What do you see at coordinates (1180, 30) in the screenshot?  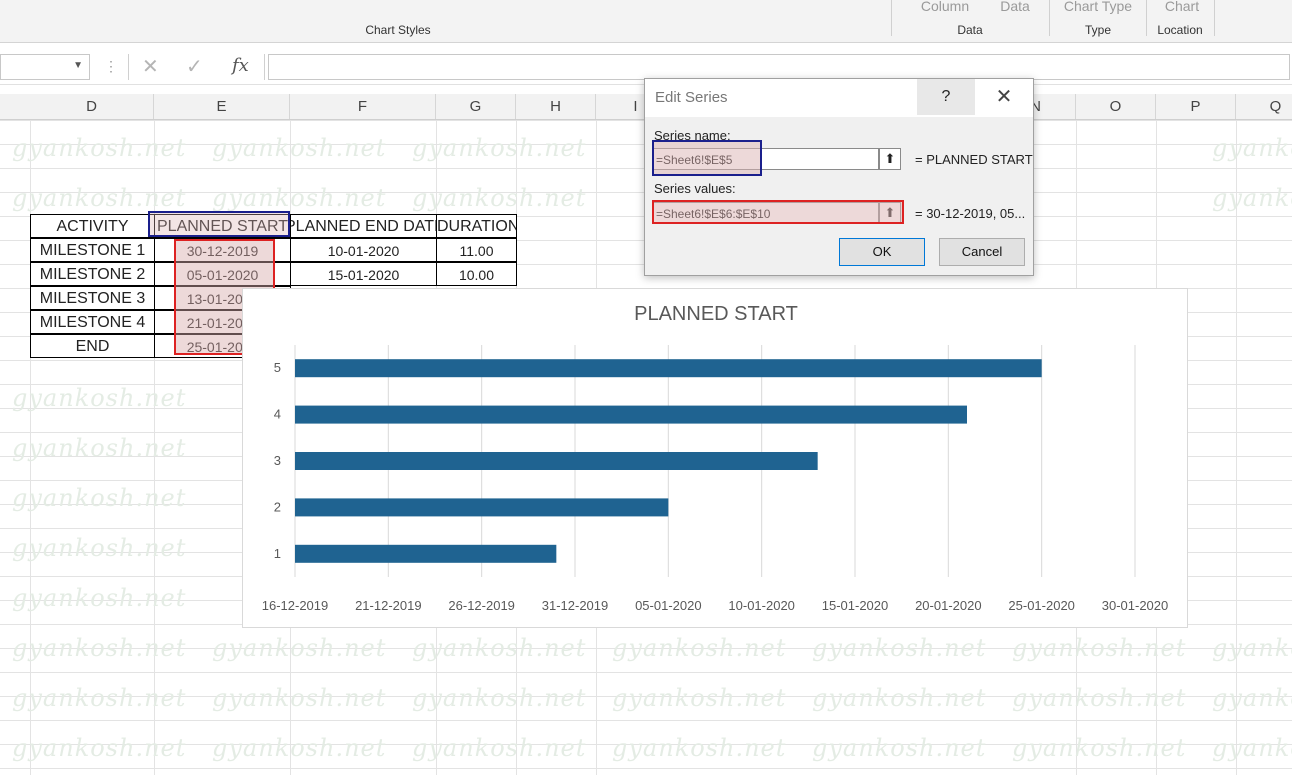 I see `location-group-label: Location` at bounding box center [1180, 30].